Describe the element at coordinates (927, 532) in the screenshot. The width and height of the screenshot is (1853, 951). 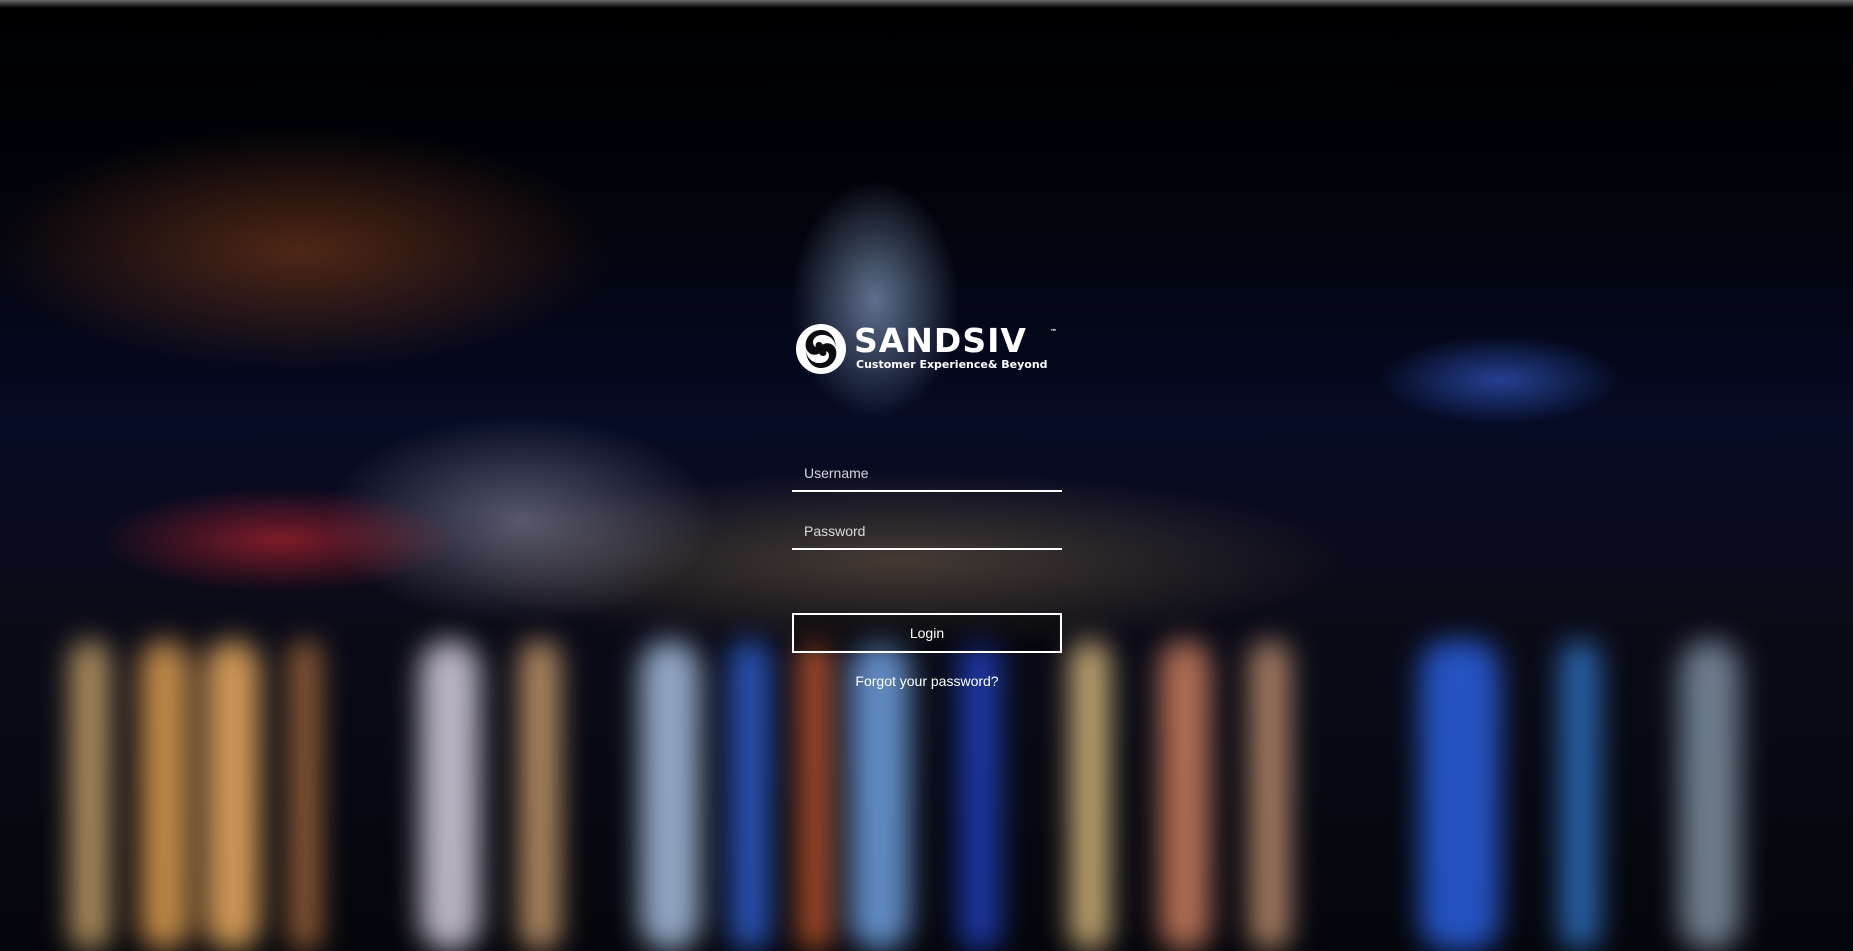
I see `password-input` at that location.